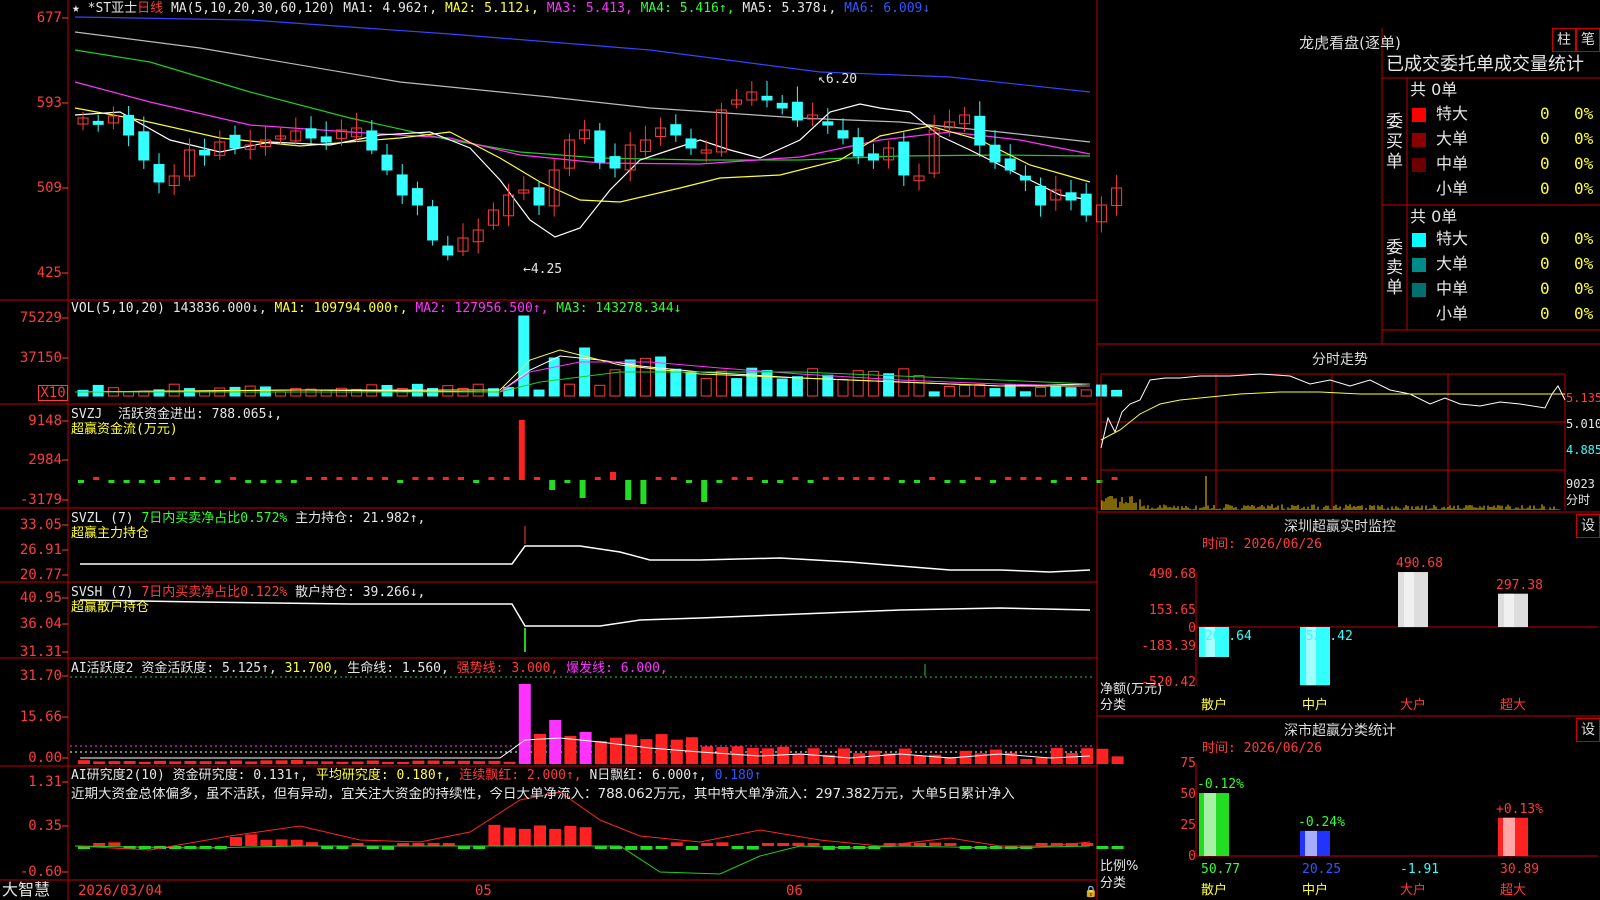 This screenshot has width=1600, height=900. Describe the element at coordinates (1214, 705) in the screenshot. I see `category-label: 散户` at that location.